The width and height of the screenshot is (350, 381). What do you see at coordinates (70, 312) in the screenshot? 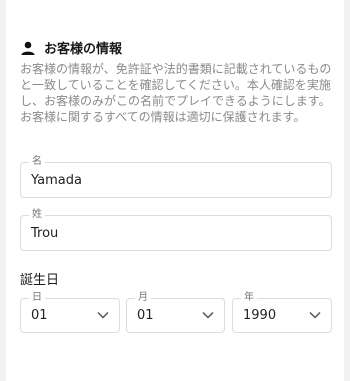
I see `birth-day-select: 日 01` at bounding box center [70, 312].